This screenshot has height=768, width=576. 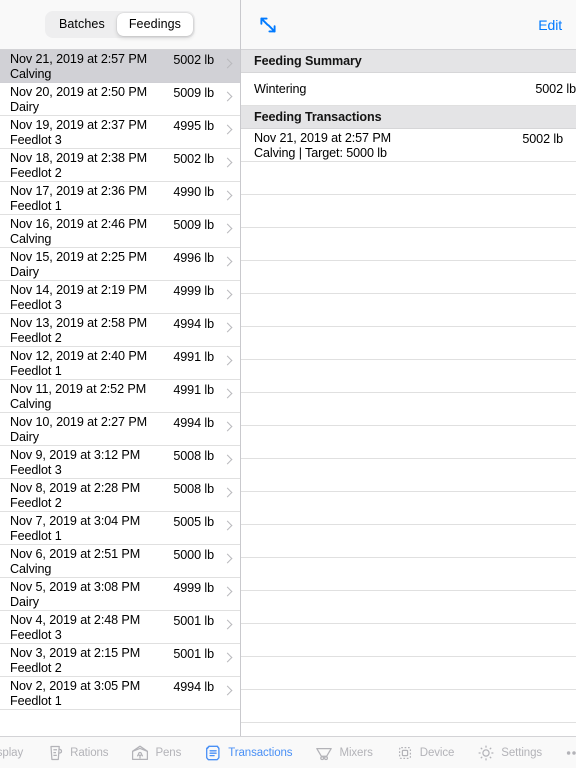 I want to click on feeding-list-row: Nov 7, 2019 at 3:04 PM Feedlot 1 5005 lb, so click(x=120, y=528).